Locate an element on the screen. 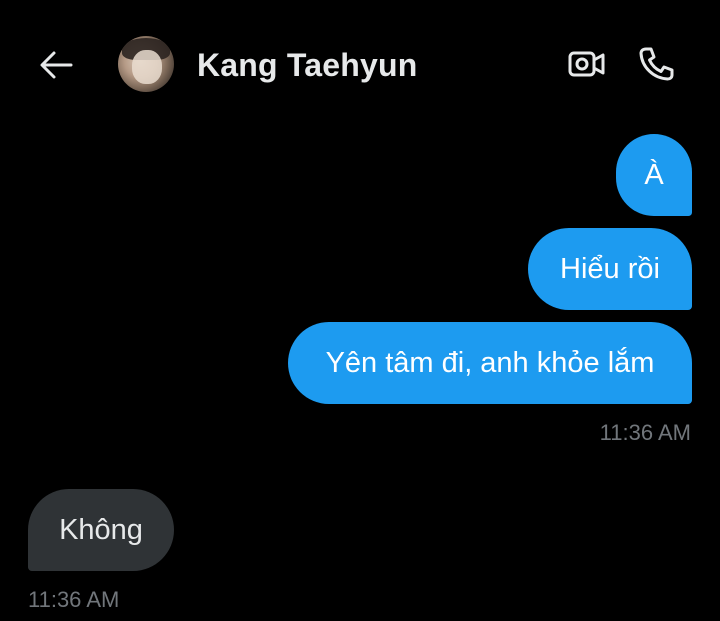  contact-name: Kang Taehyun is located at coordinates (307, 65).